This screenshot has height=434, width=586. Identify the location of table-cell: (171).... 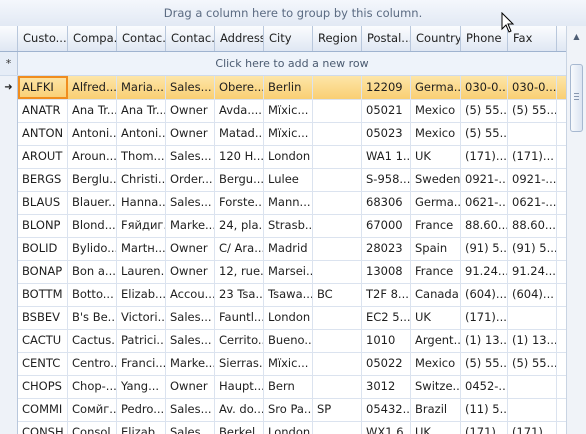
(532, 156).